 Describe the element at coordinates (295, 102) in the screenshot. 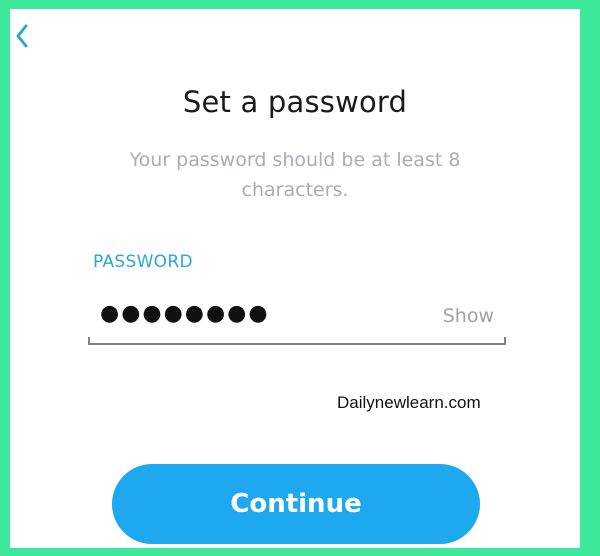

I see `page-title: Set a password` at that location.